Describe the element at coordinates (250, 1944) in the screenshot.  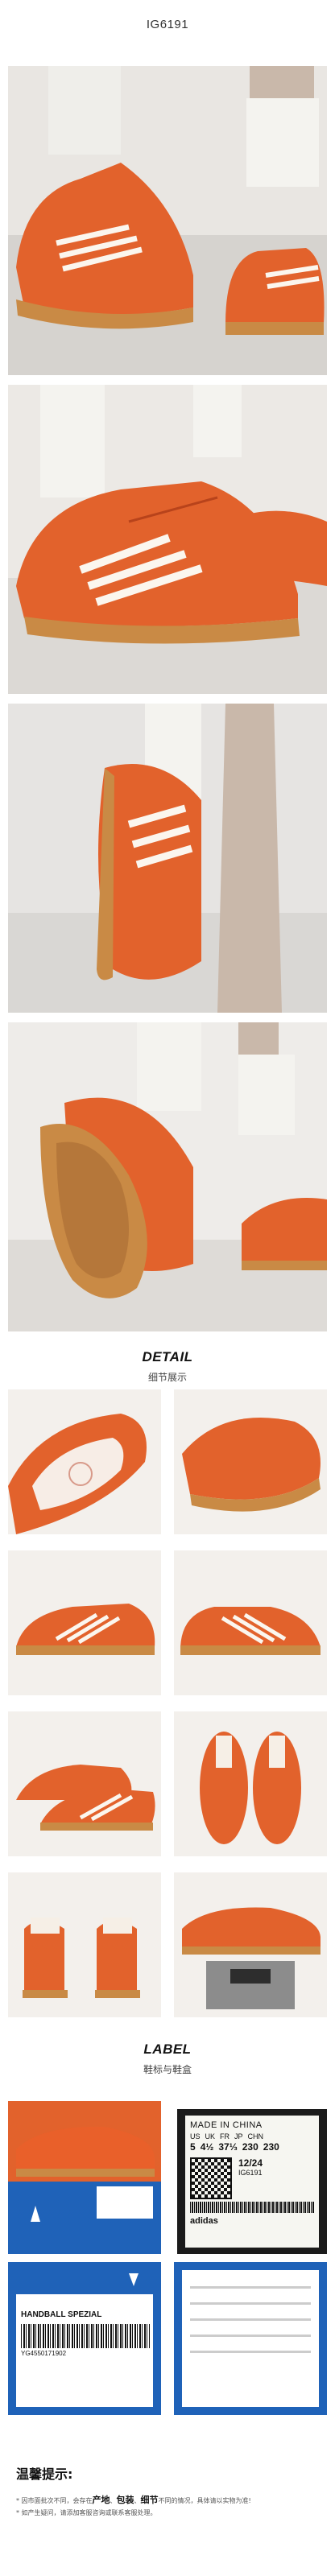
I see `detail-photo-scale` at that location.